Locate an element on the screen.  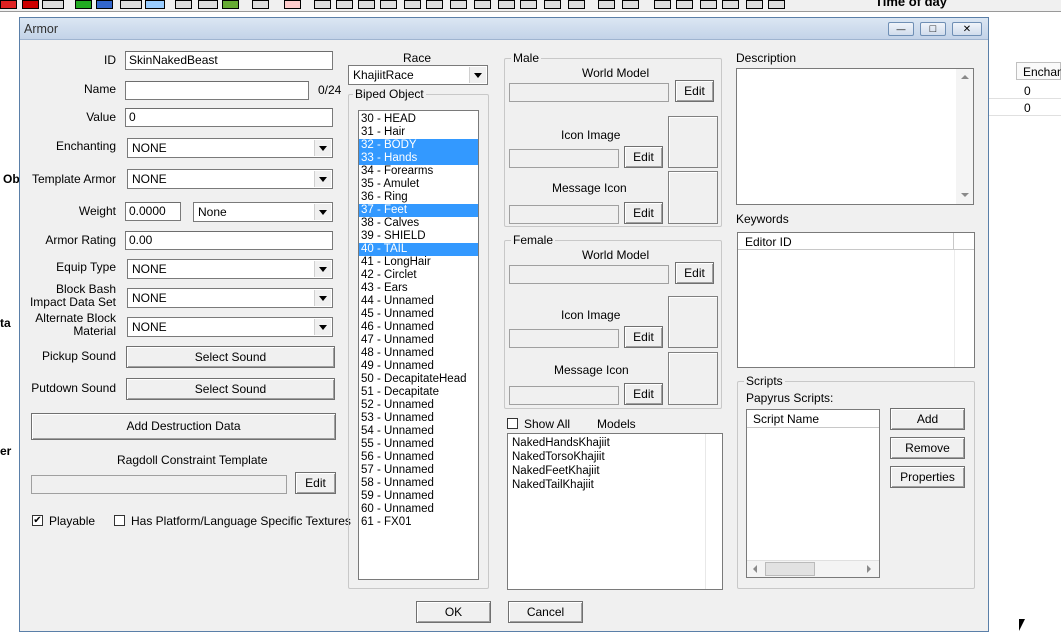
ragdoll-edit-button: Edit is located at coordinates (315, 483).